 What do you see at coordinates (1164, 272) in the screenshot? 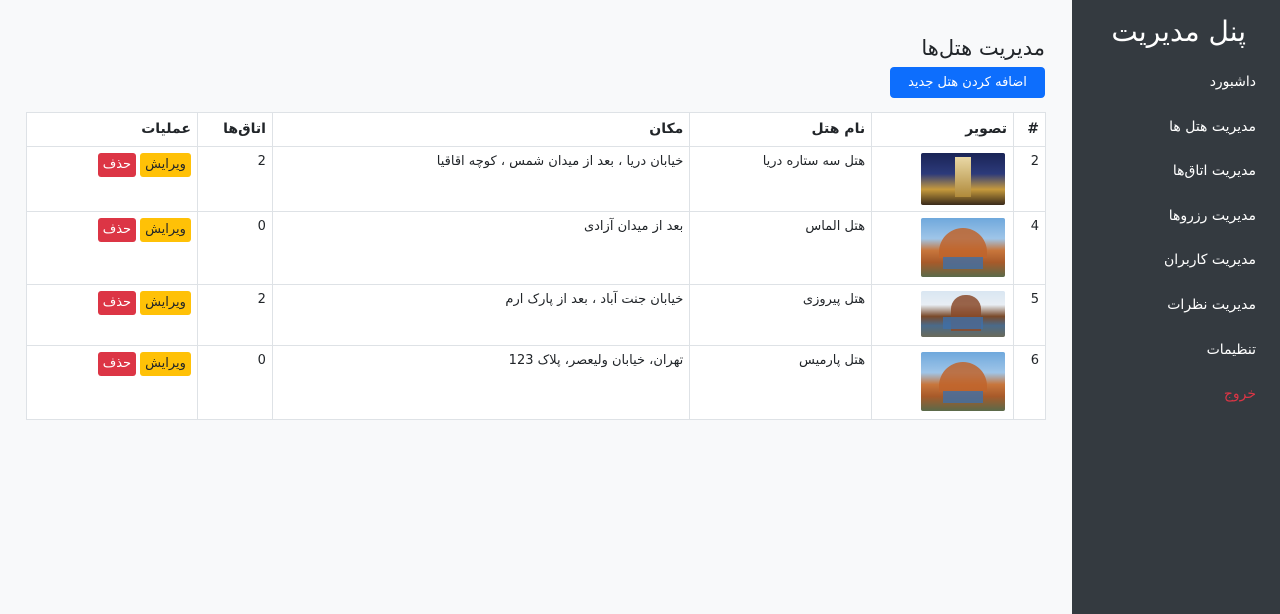
I see `sidebar-item-users: مدیریت کاربران` at bounding box center [1164, 272].